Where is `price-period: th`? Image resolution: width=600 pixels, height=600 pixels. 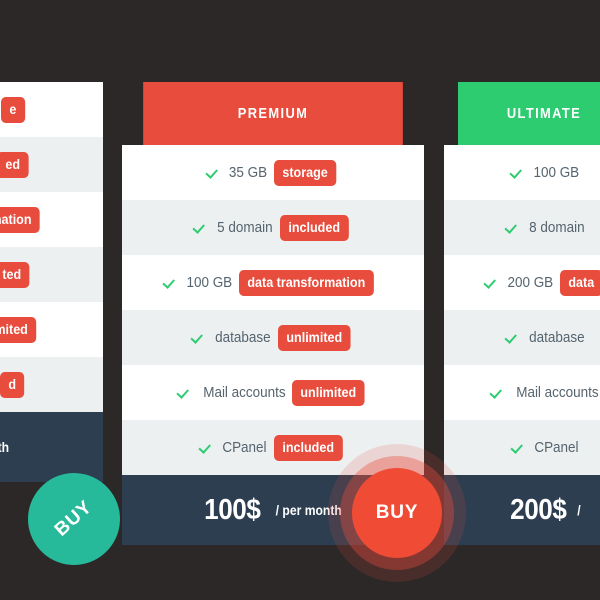
price-period: th is located at coordinates (4, 447).